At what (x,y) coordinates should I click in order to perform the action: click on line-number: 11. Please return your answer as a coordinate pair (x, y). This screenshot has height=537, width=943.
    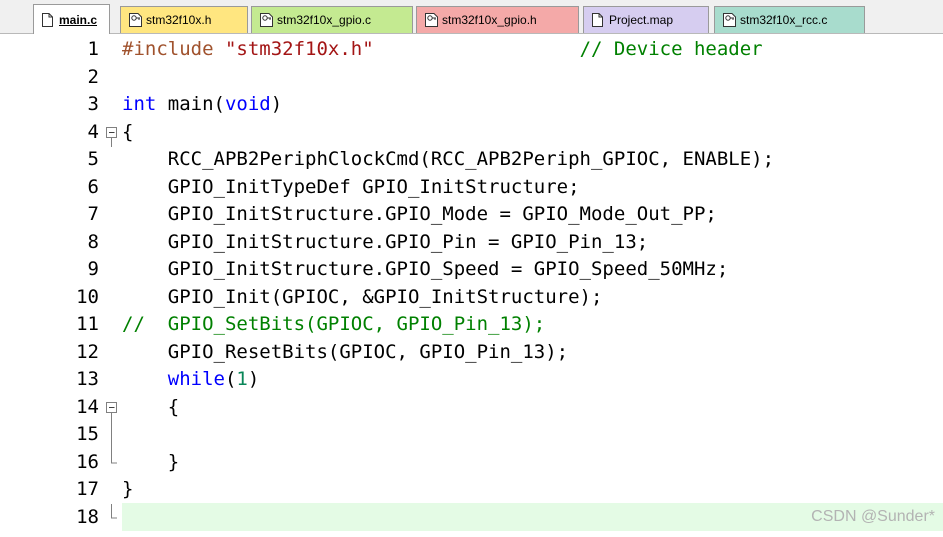
    Looking at the image, I should click on (87, 324).